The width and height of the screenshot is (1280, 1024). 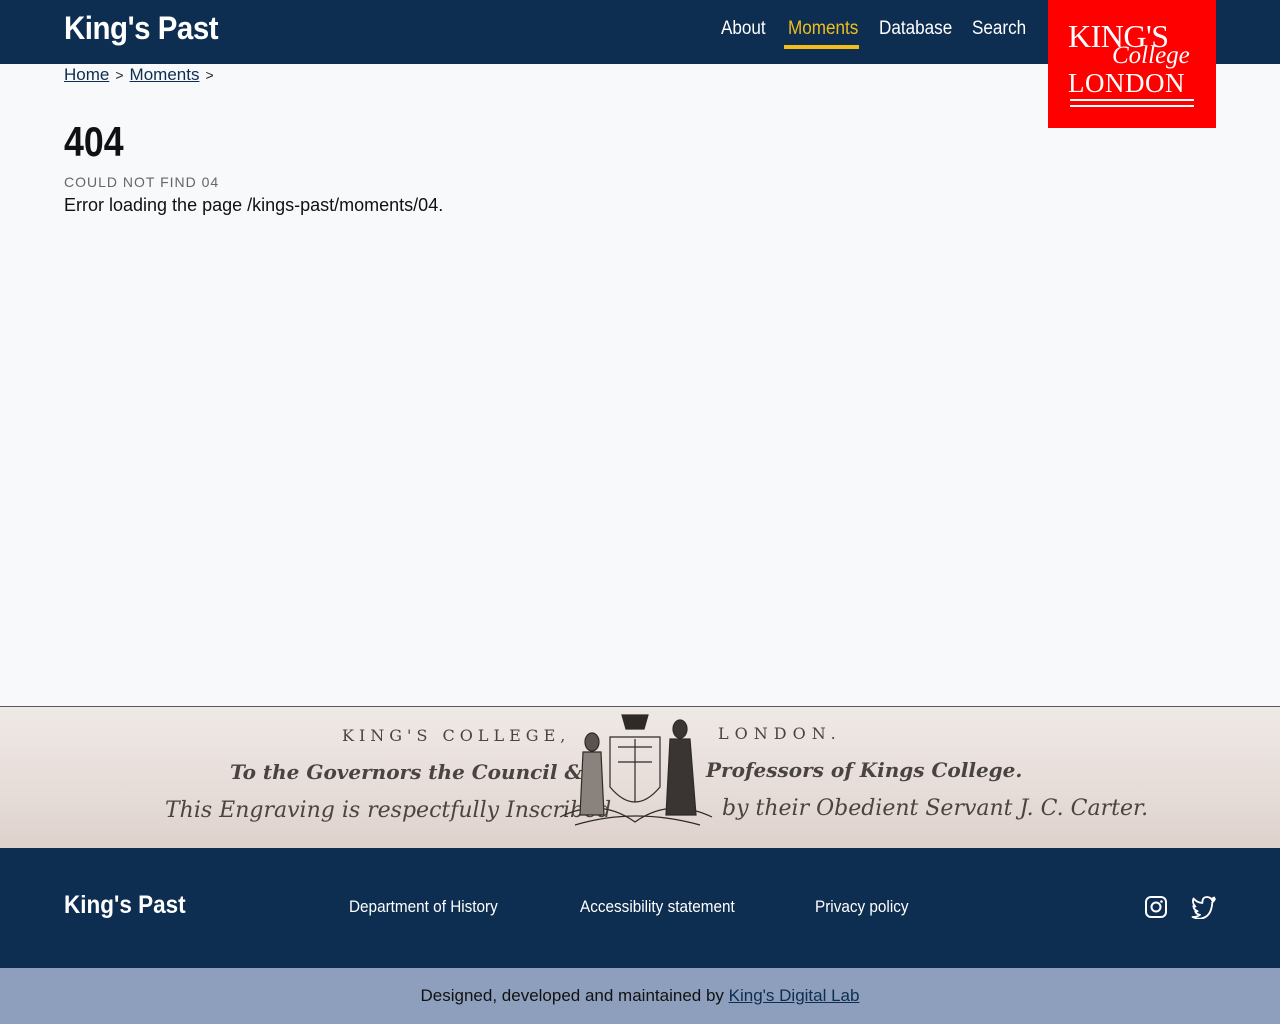 I want to click on nav-about: About, so click(x=743, y=29).